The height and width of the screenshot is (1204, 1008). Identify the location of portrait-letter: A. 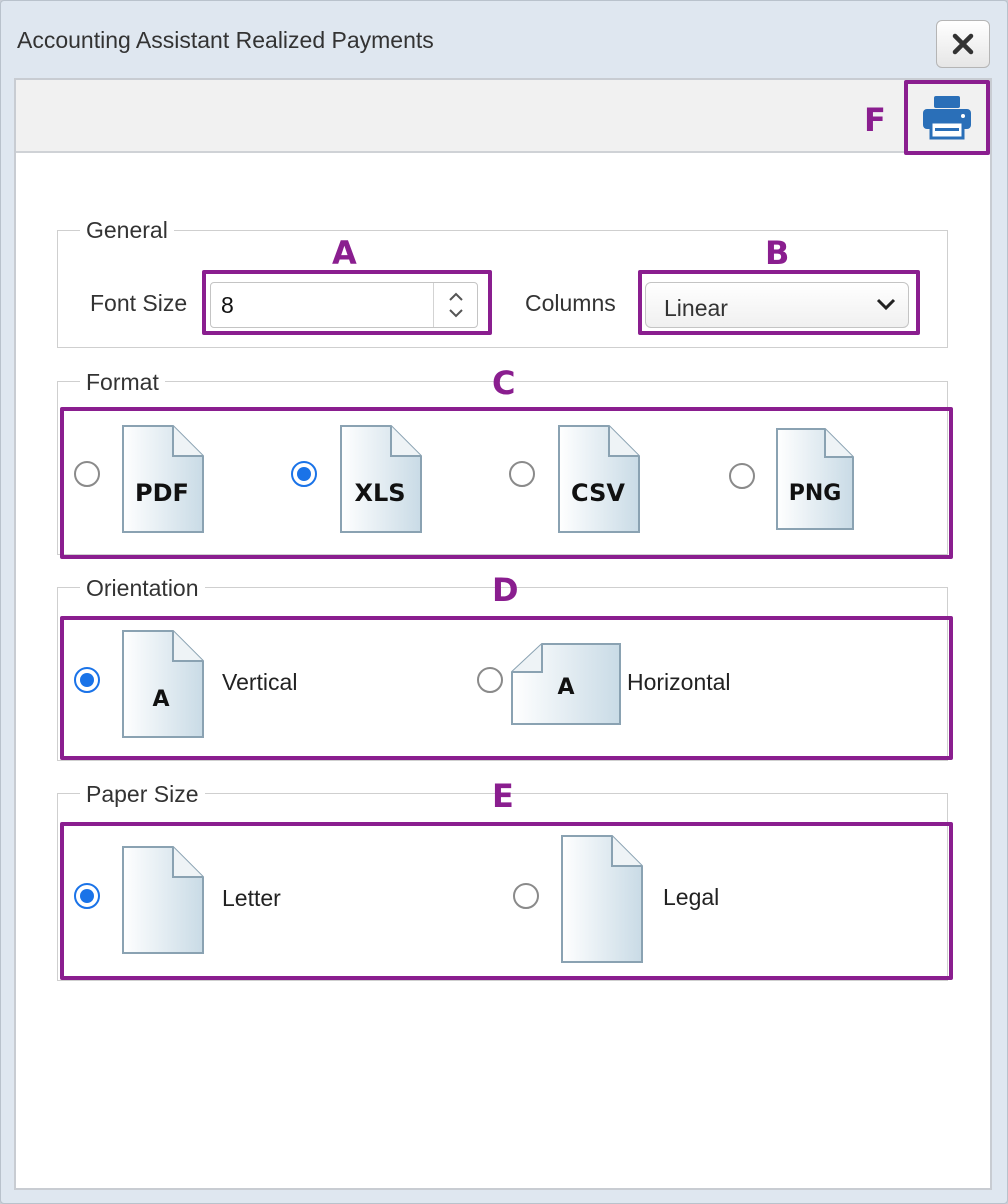
(160, 699).